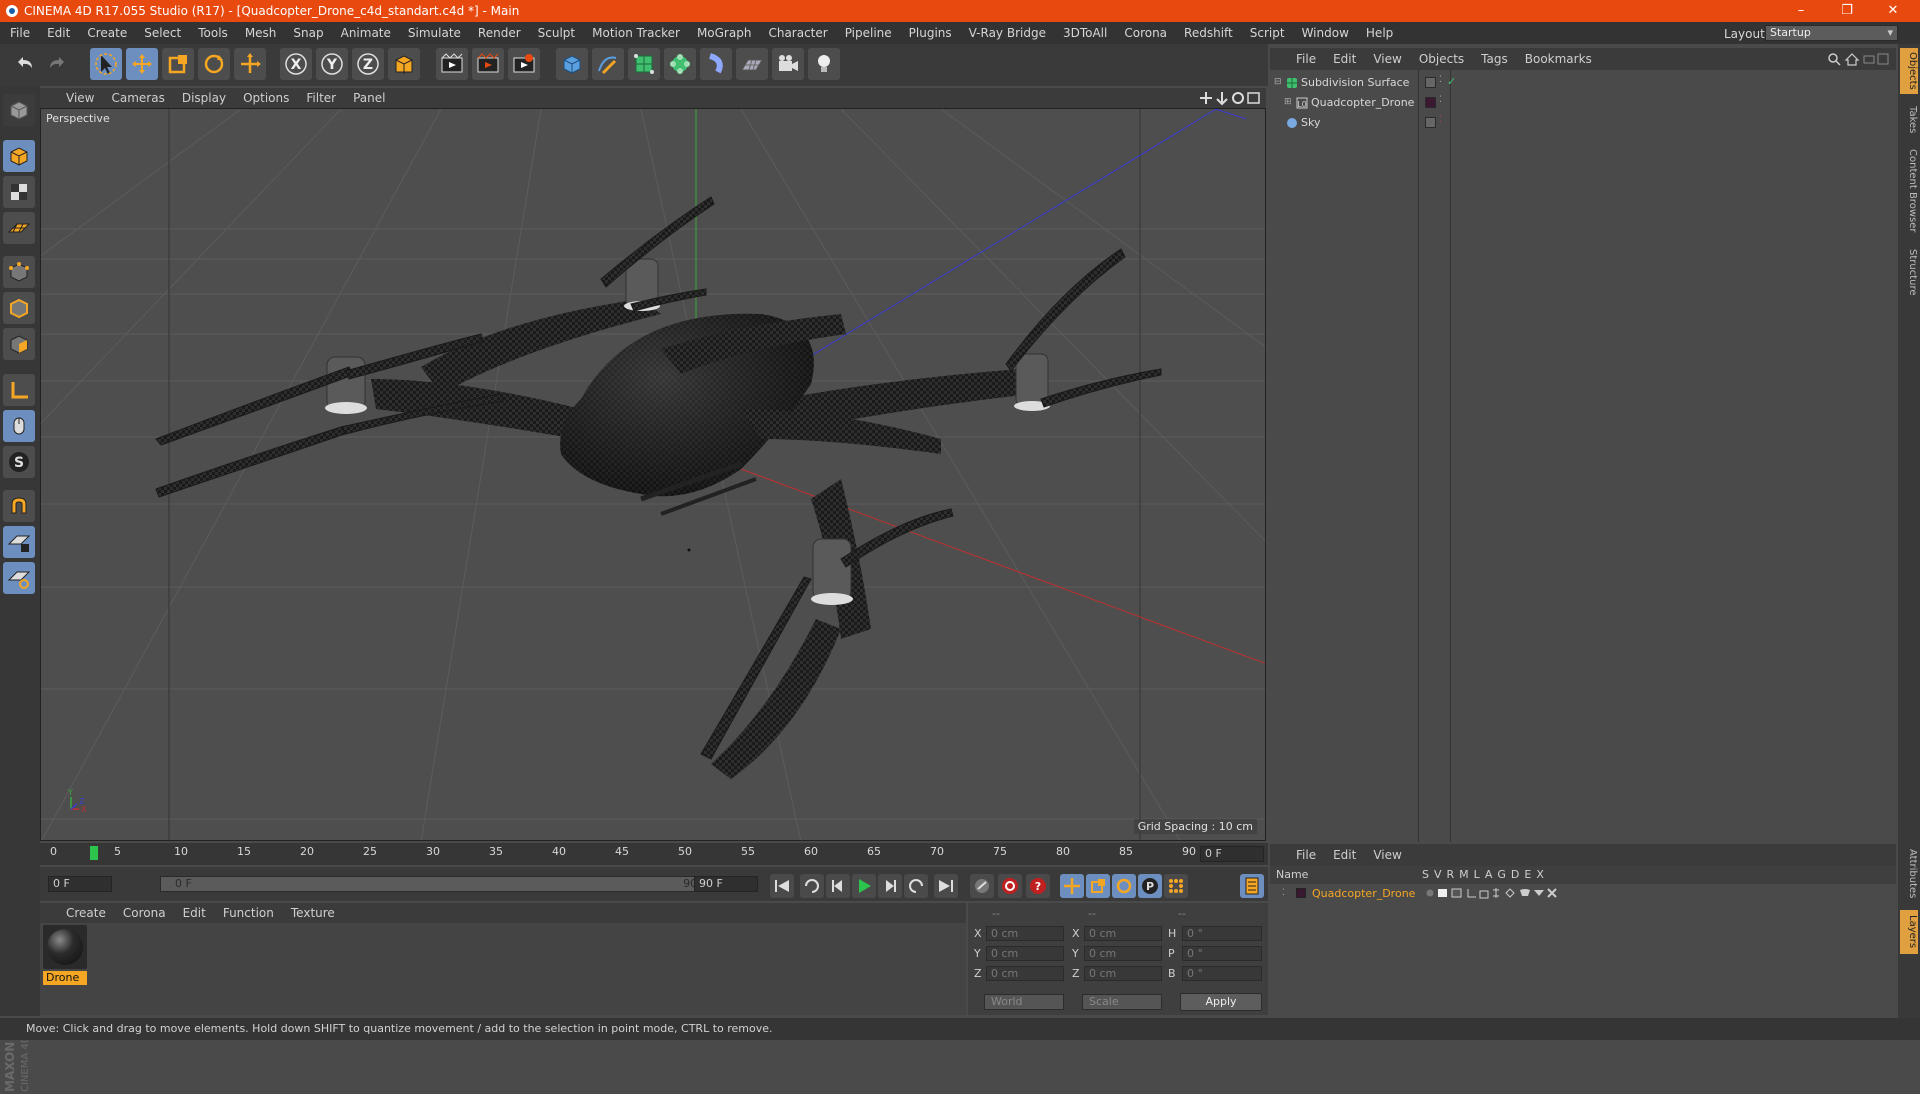  I want to click on key-parameter-icon: P, so click(1150, 886).